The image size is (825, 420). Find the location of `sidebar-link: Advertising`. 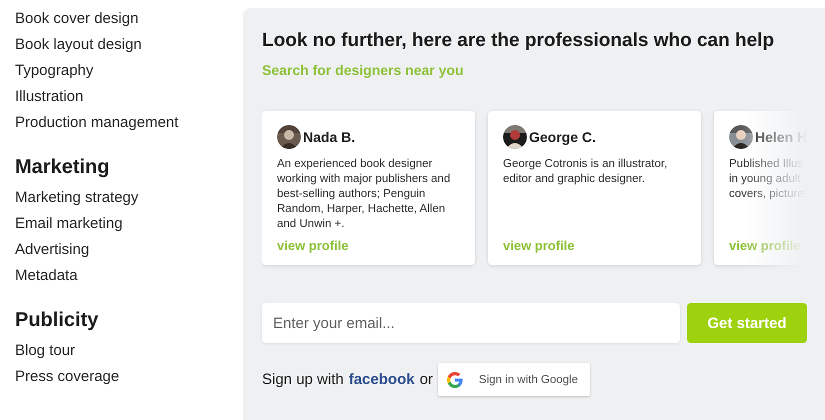

sidebar-link: Advertising is located at coordinates (52, 250).